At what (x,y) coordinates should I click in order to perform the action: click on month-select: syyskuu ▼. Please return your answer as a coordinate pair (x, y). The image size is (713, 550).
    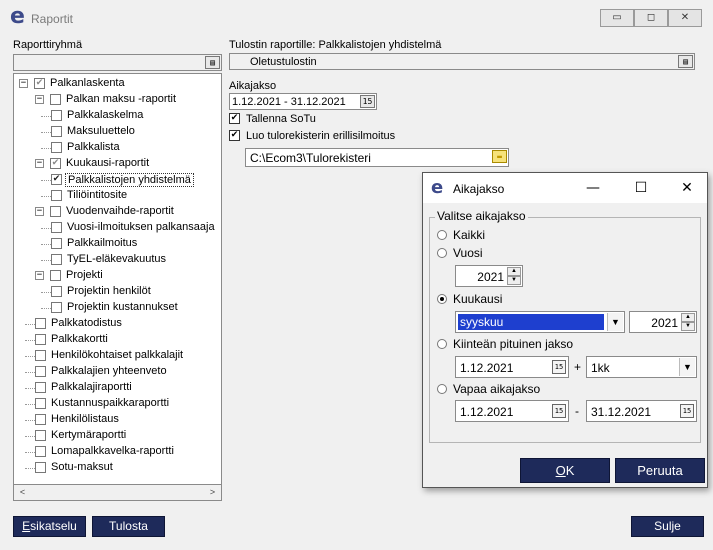
    Looking at the image, I should click on (540, 322).